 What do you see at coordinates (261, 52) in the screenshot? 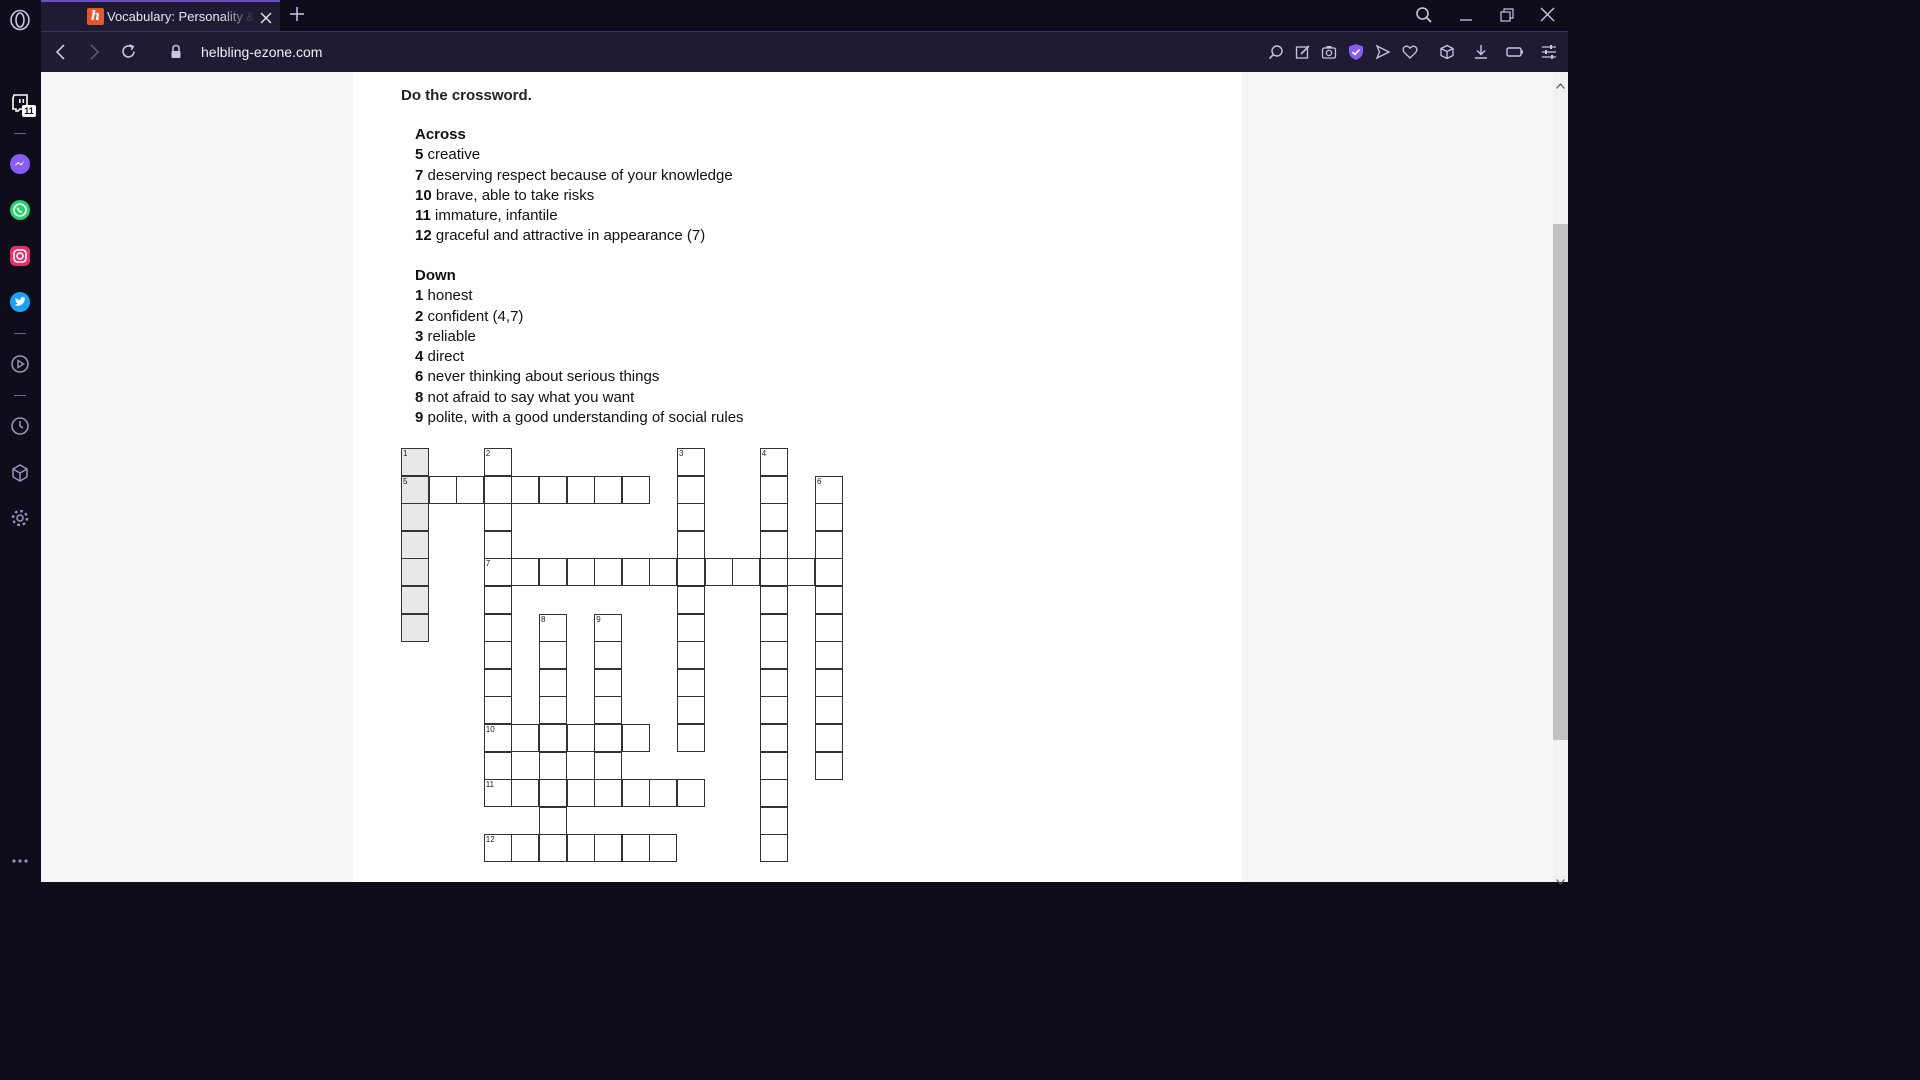
I see `url-field: helbling-ezone.com` at bounding box center [261, 52].